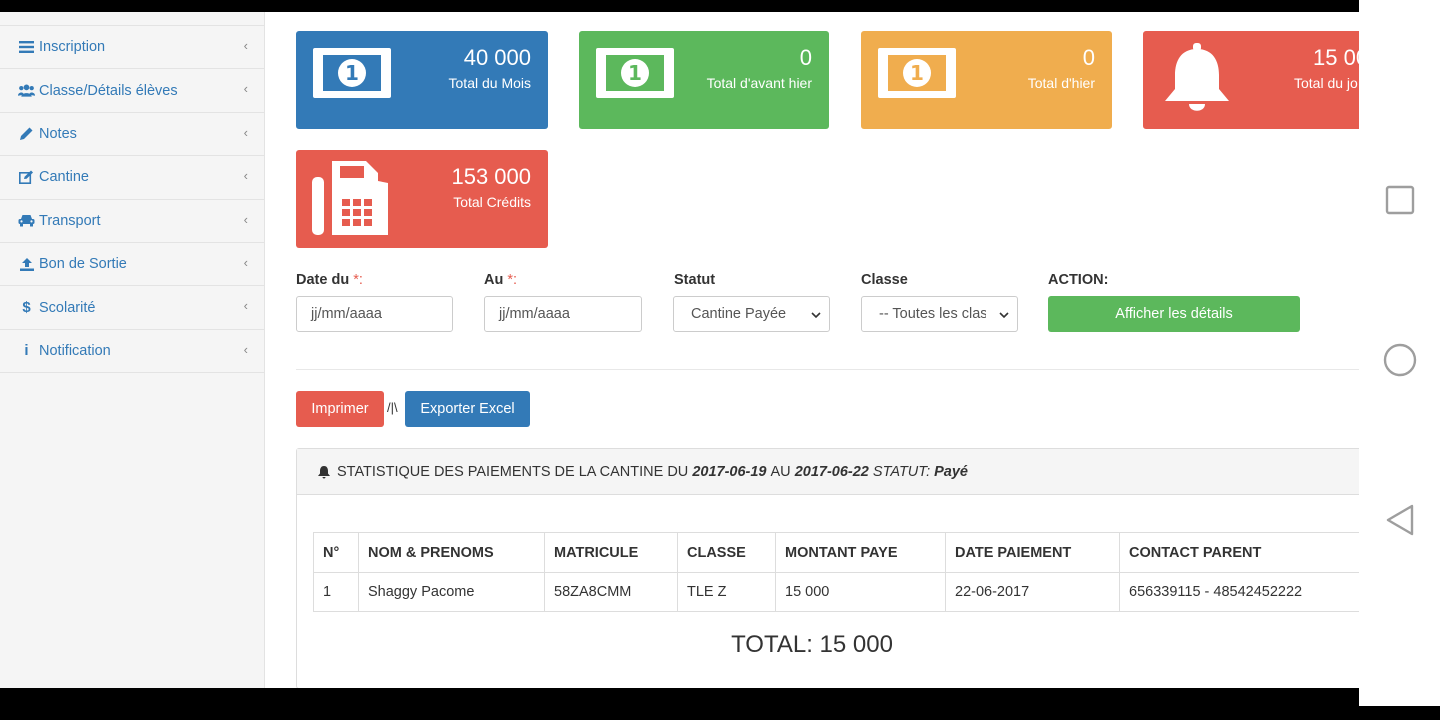 The height and width of the screenshot is (720, 1440). Describe the element at coordinates (497, 57) in the screenshot. I see `stat-value: 40 000` at that location.